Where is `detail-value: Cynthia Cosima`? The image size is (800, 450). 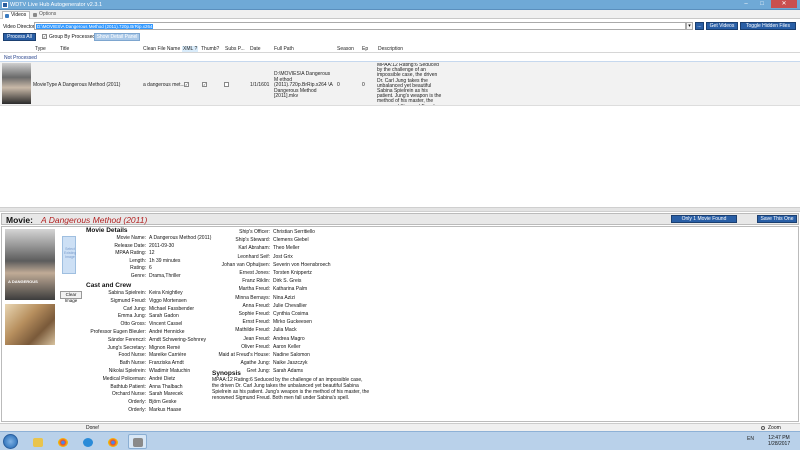 detail-value: Cynthia Cosima is located at coordinates (291, 314).